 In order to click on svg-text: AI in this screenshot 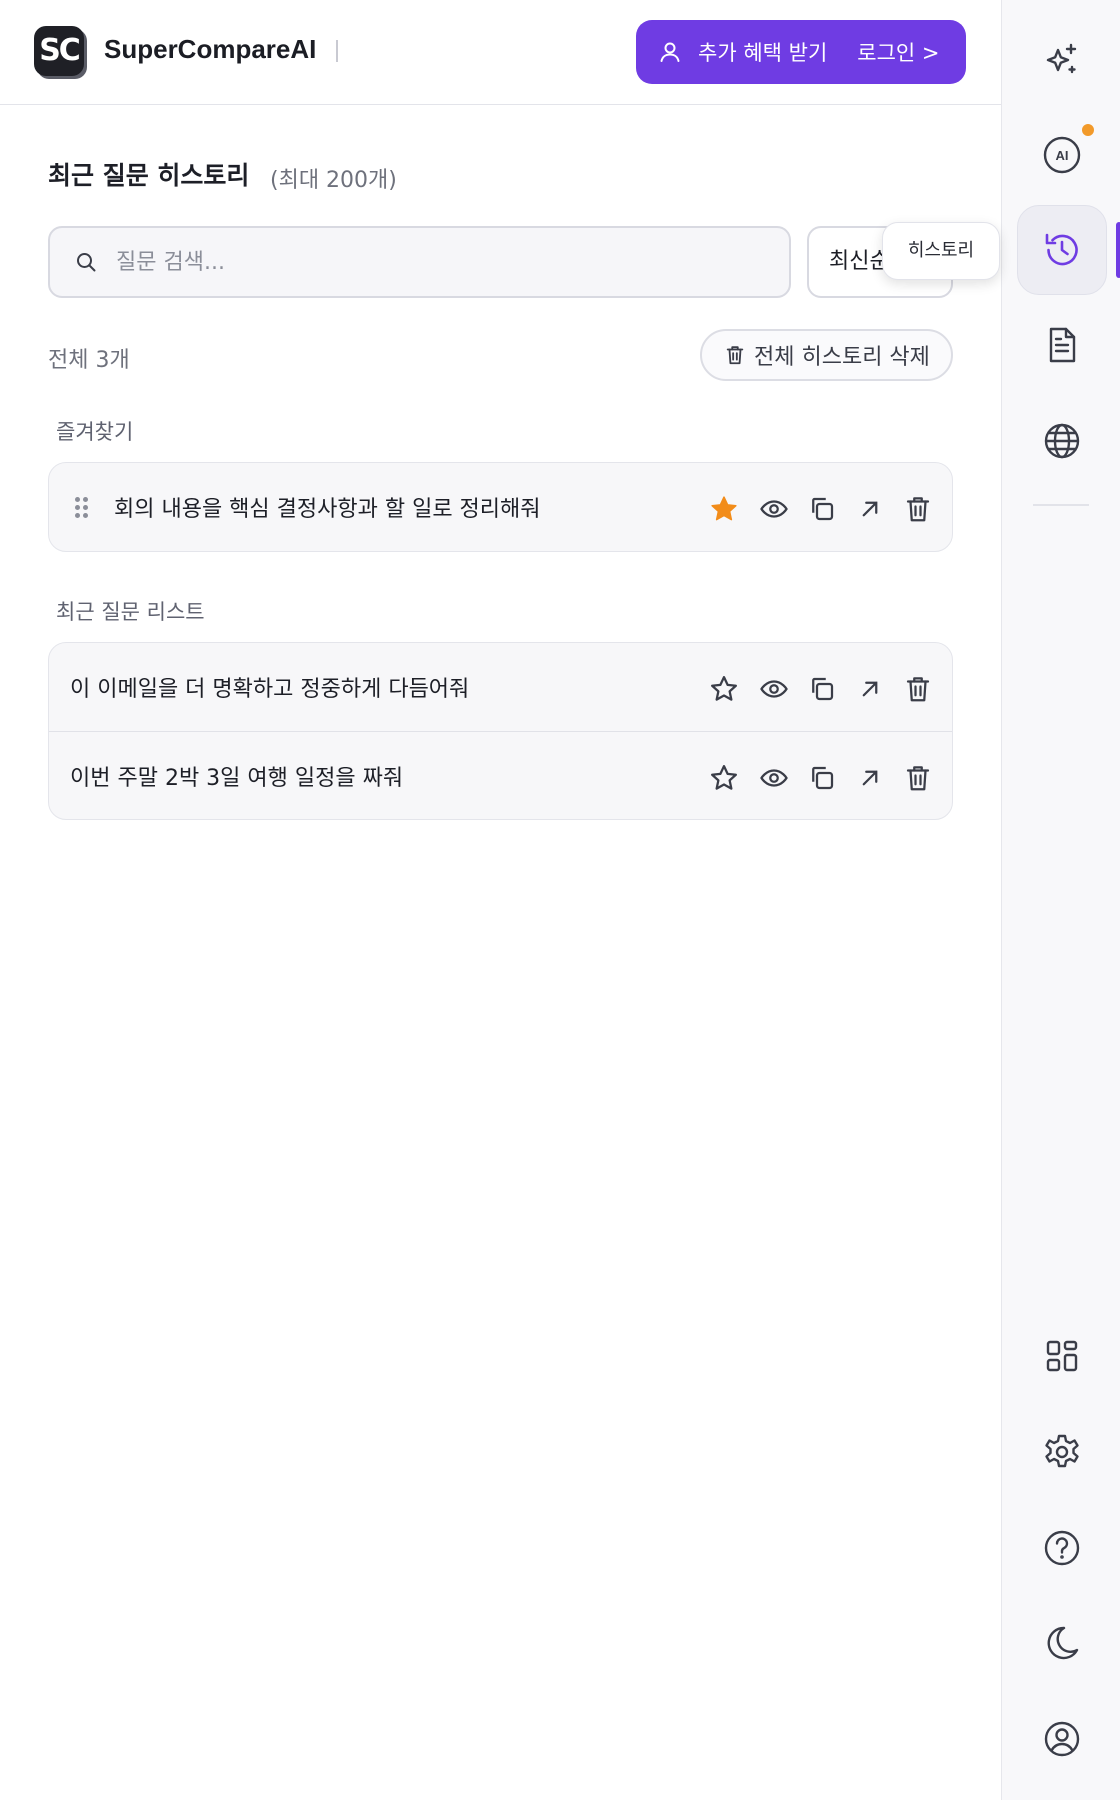, I will do `click(1062, 155)`.